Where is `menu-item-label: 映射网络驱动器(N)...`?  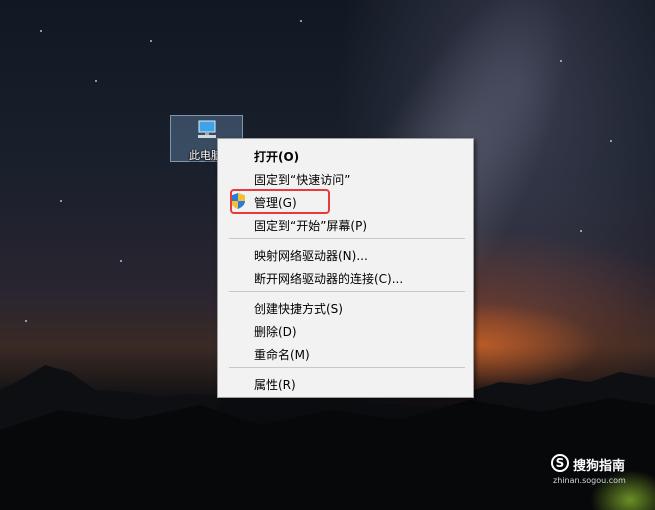
menu-item-label: 映射网络驱动器(N)... is located at coordinates (311, 256).